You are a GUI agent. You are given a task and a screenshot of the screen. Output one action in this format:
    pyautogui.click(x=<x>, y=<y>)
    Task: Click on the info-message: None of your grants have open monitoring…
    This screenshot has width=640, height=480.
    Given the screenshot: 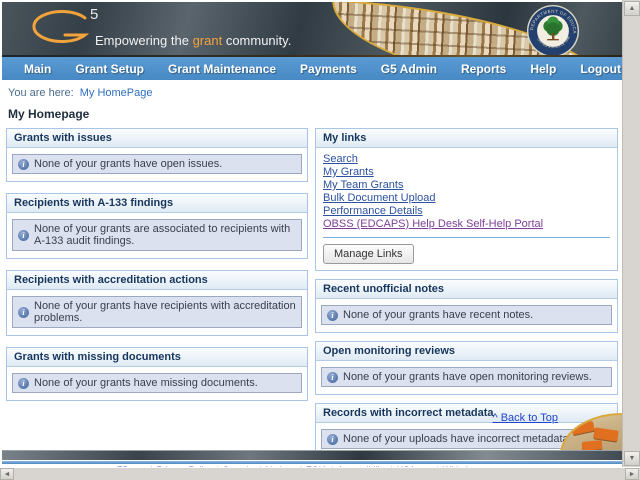 What is the action you would take?
    pyautogui.click(x=466, y=377)
    